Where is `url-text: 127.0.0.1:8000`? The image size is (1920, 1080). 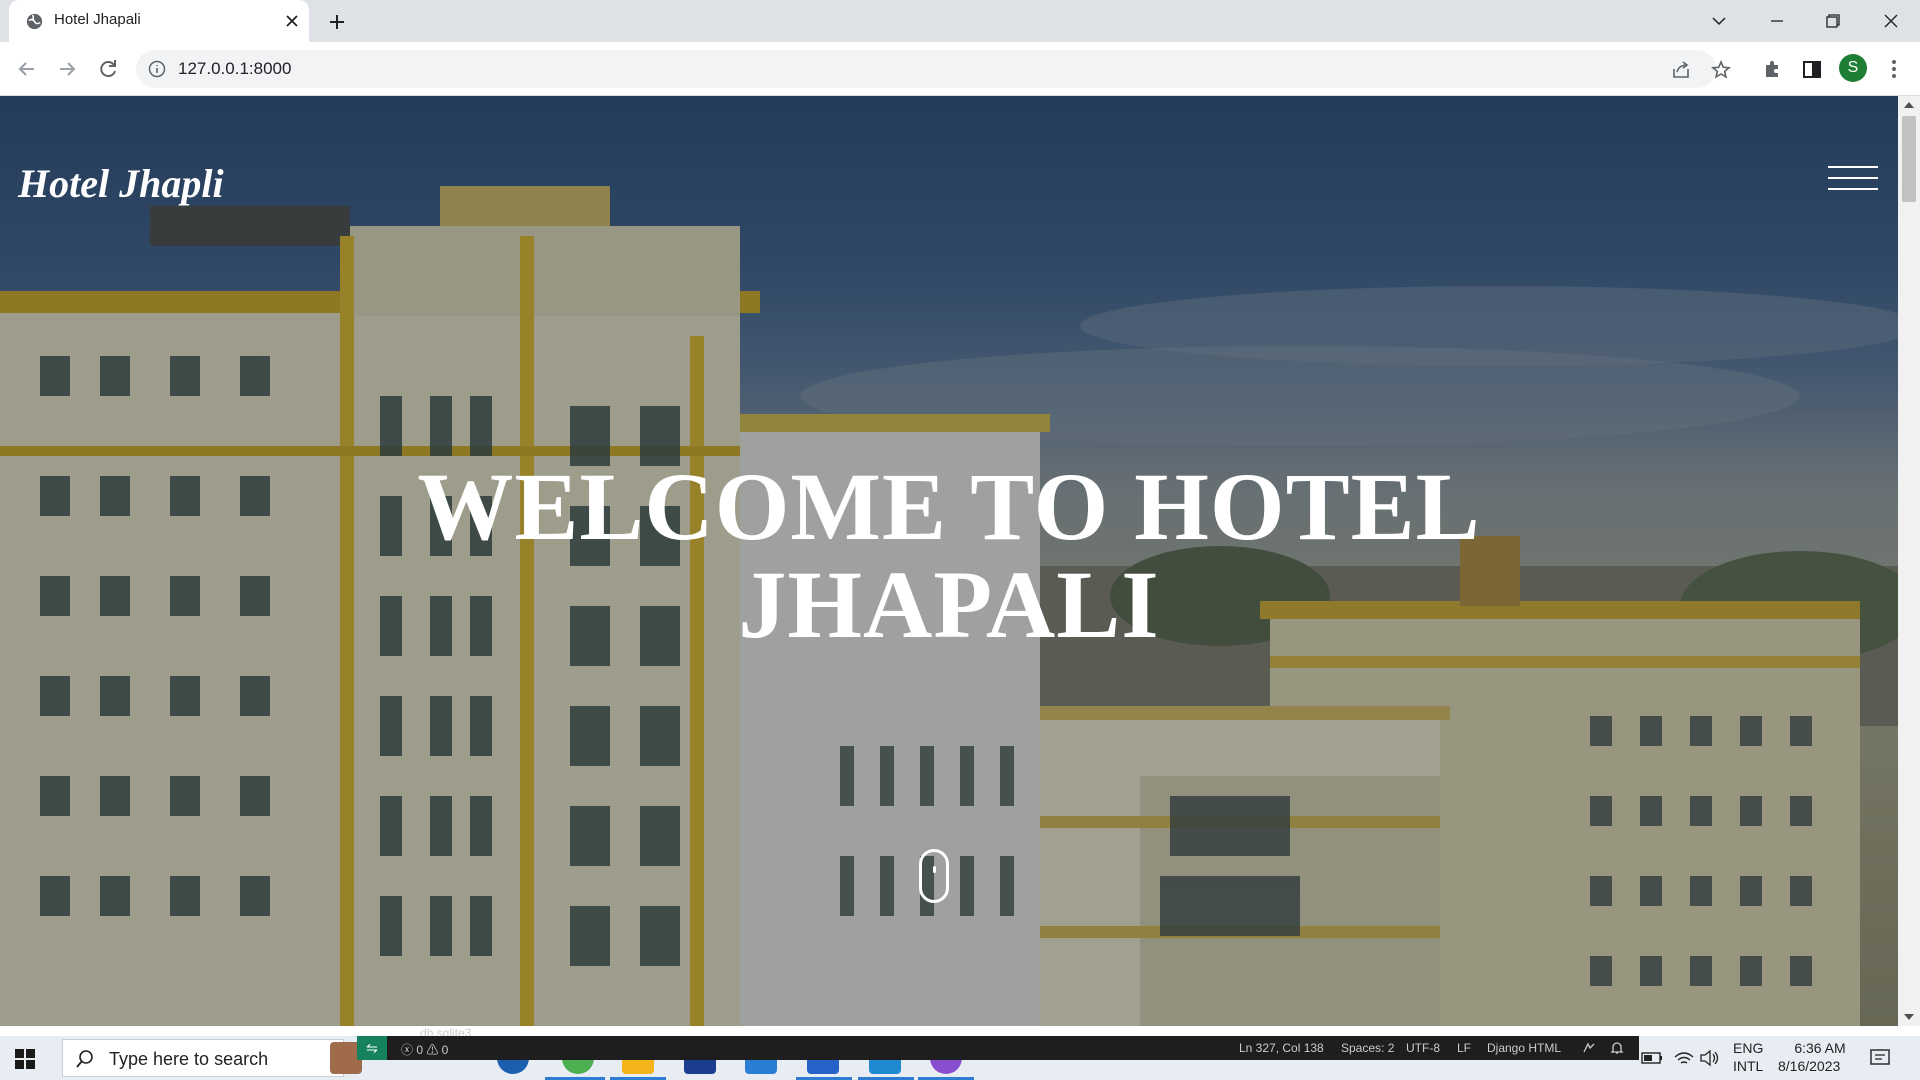 url-text: 127.0.0.1:8000 is located at coordinates (234, 69).